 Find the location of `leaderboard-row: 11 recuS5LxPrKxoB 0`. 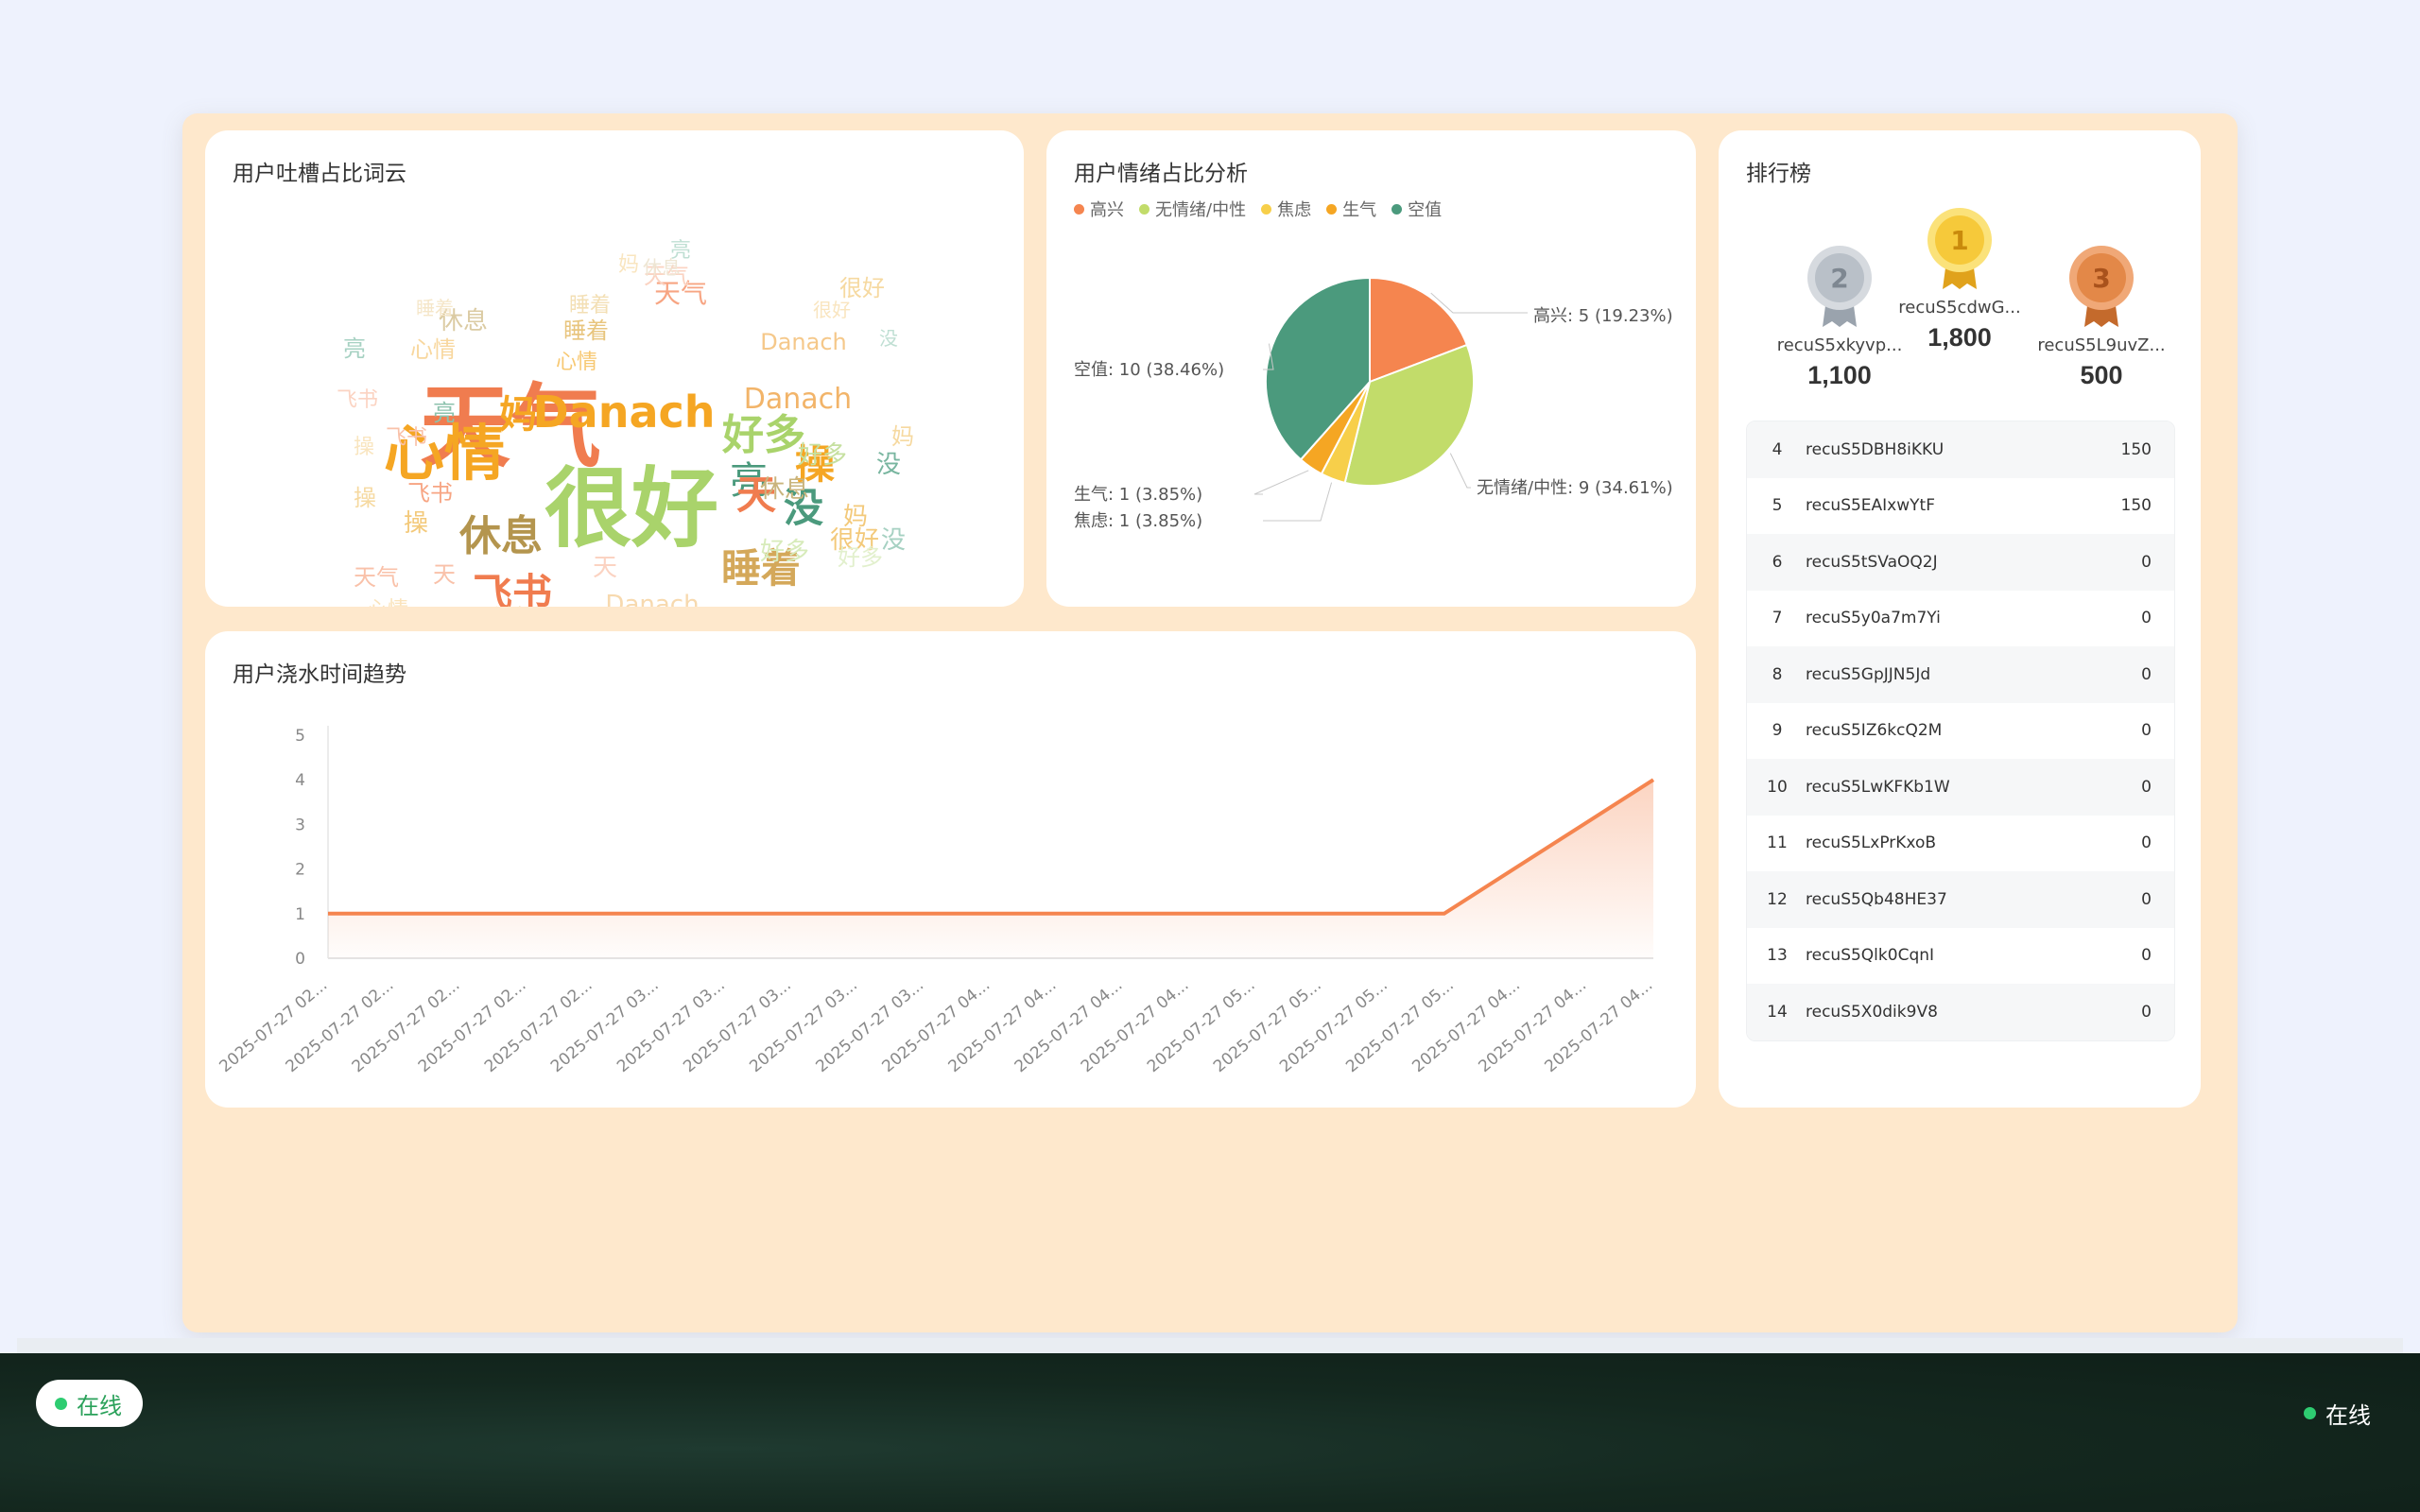

leaderboard-row: 11 recuS5LxPrKxoB 0 is located at coordinates (1961, 843).